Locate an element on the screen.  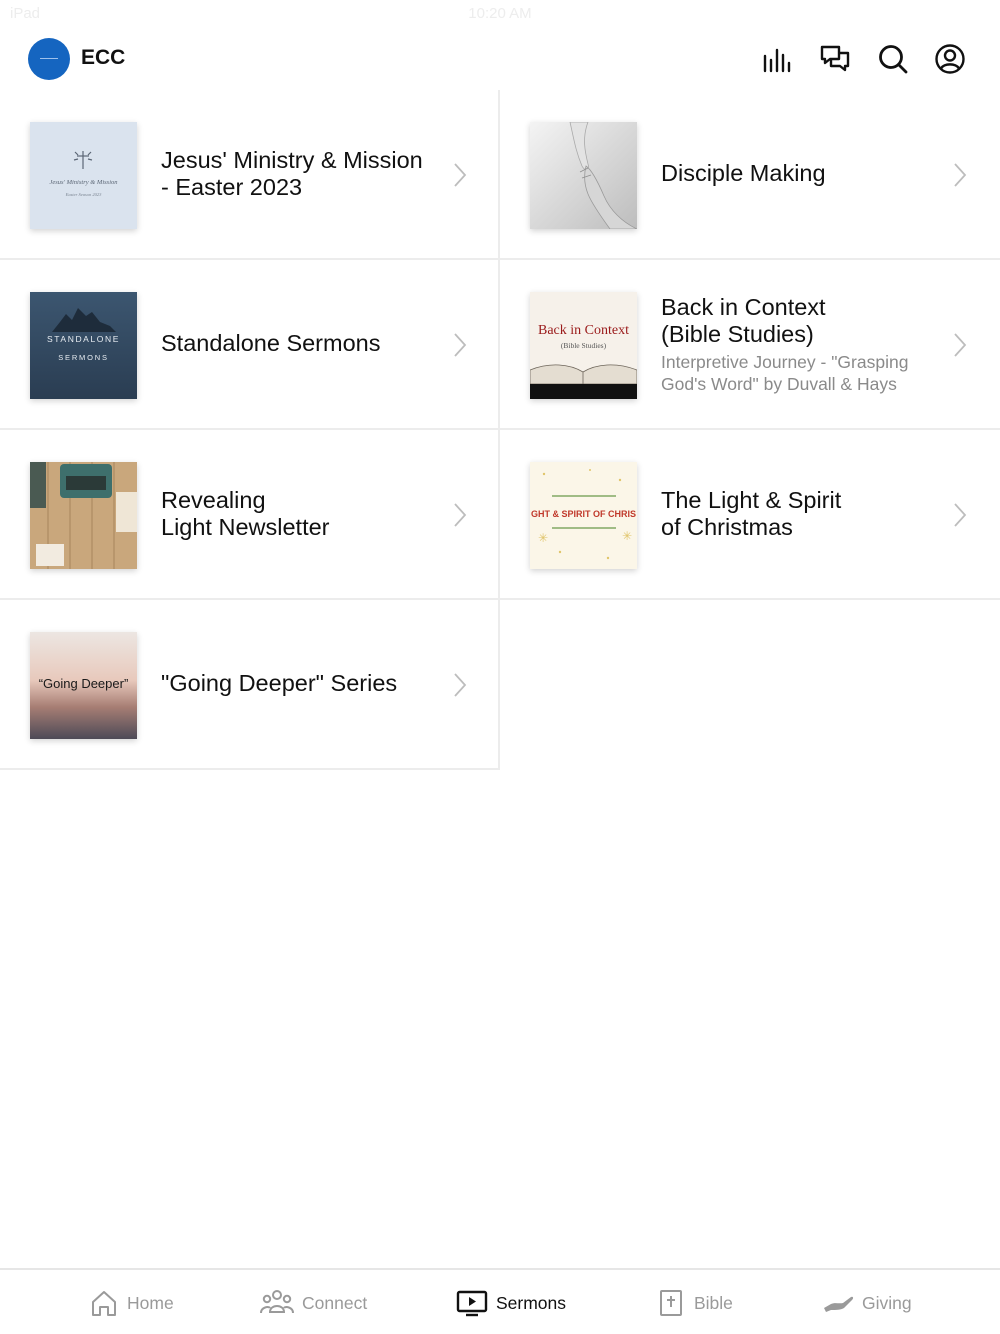
series-thumbnail: GHT & SPIRIT OF CHRIS ✳ ✳ is located at coordinates (583, 515).